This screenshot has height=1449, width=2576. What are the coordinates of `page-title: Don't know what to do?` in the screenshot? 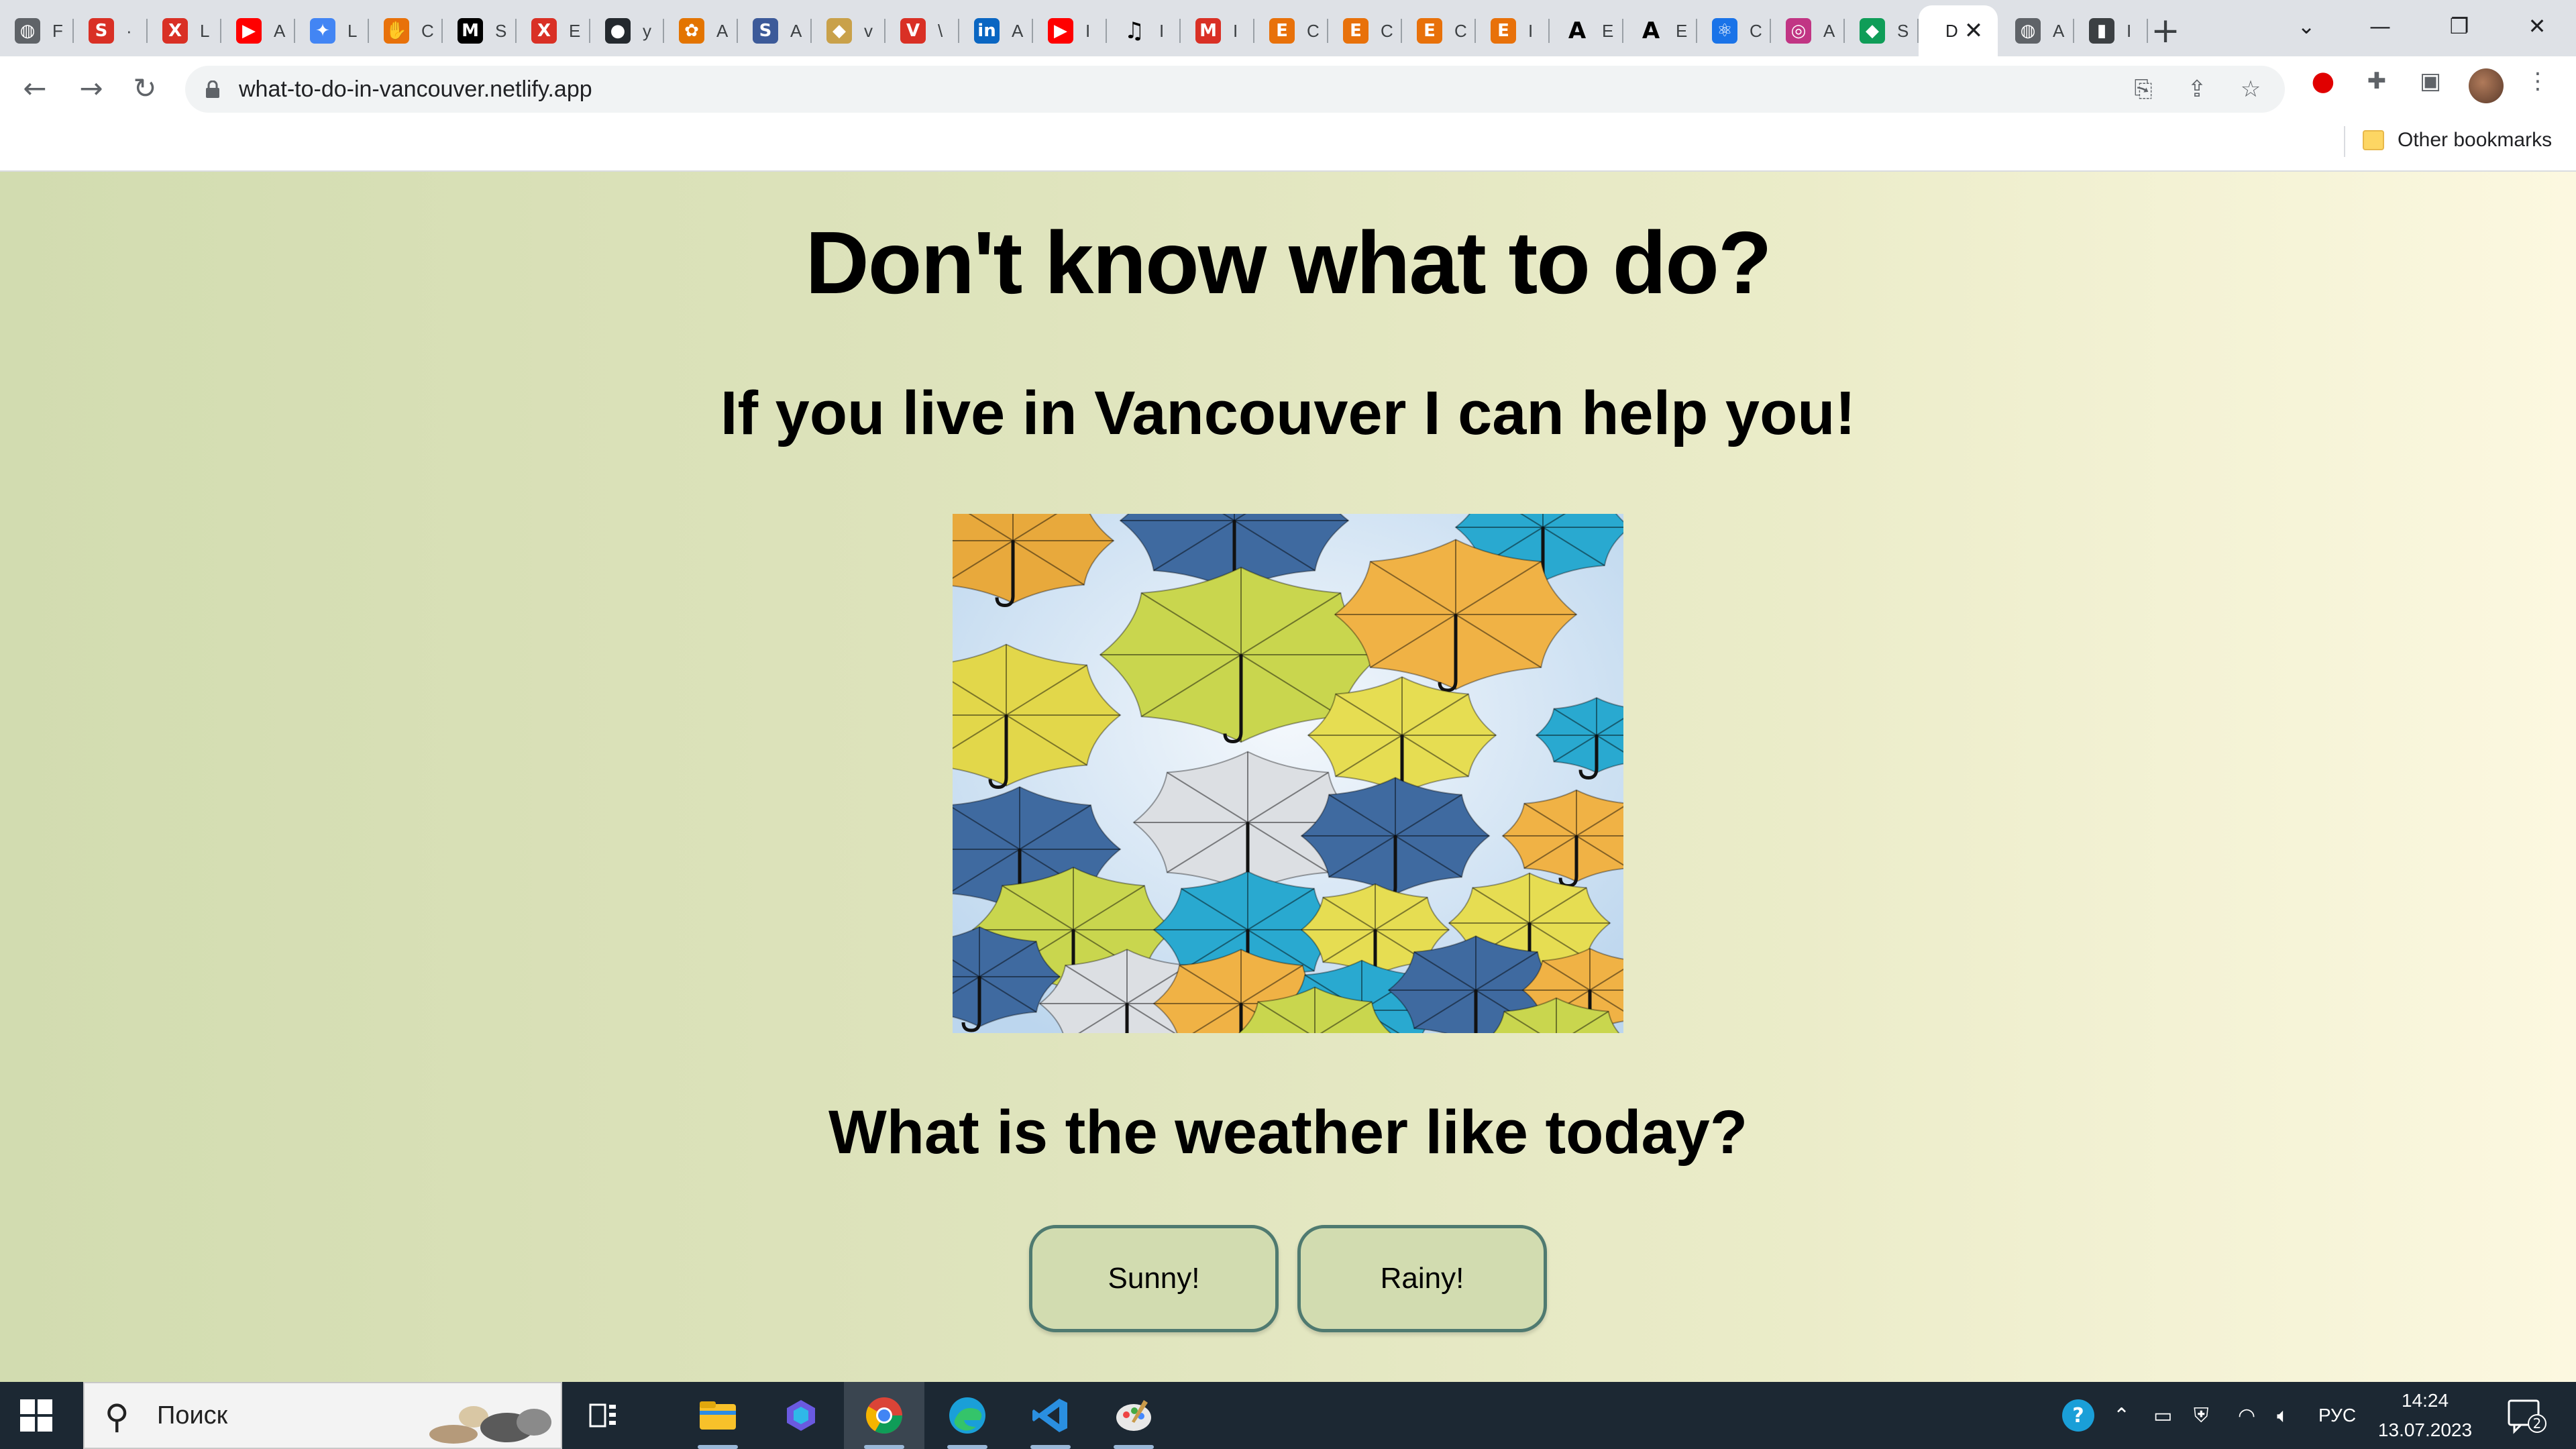 It's located at (1288, 262).